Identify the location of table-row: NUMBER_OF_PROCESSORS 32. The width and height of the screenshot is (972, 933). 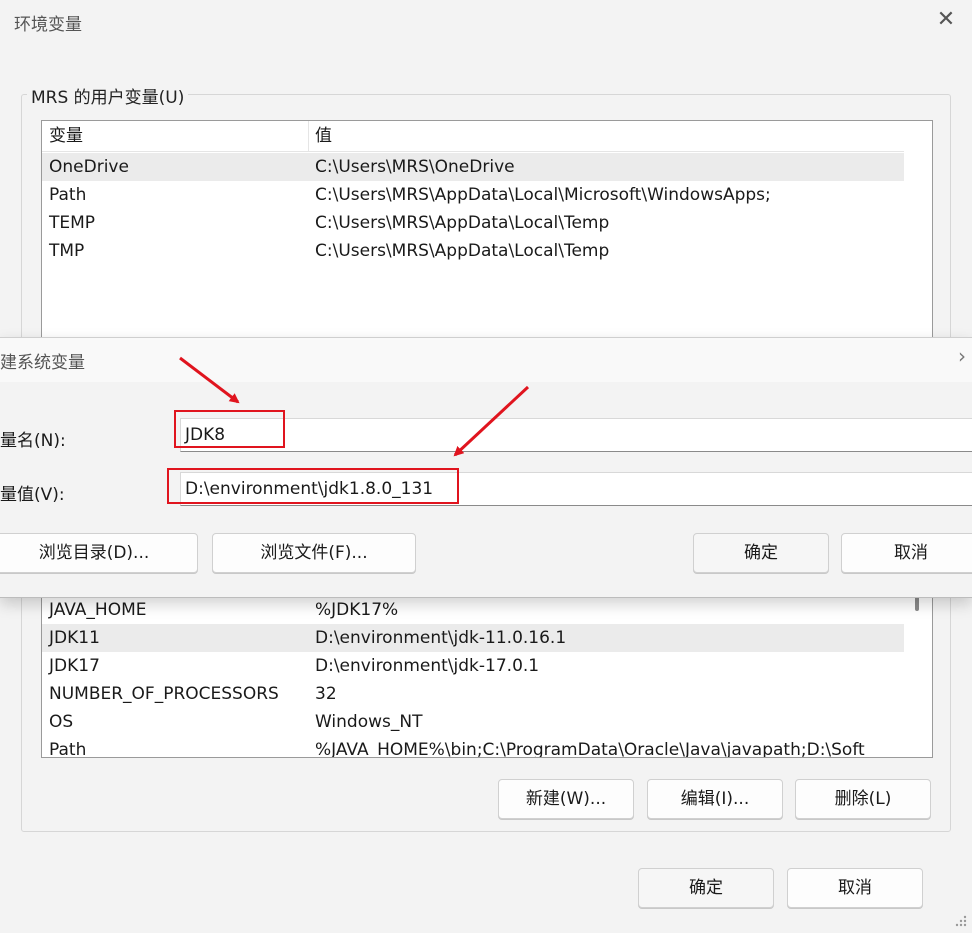
(473, 694).